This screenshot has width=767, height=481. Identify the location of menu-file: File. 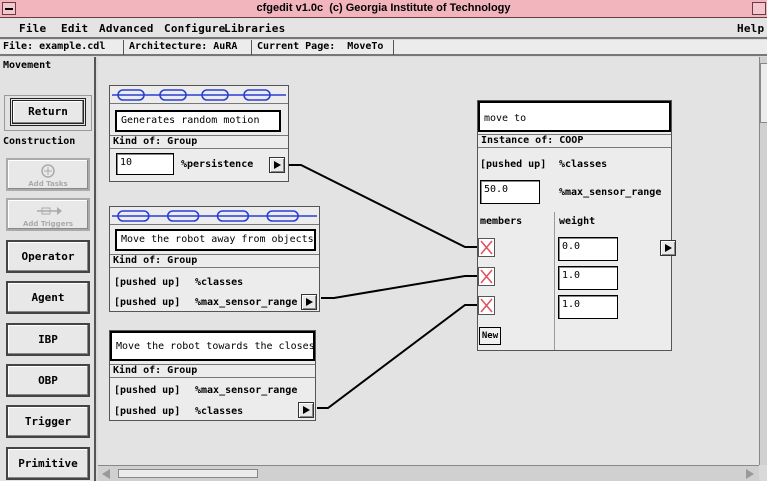
(32, 28).